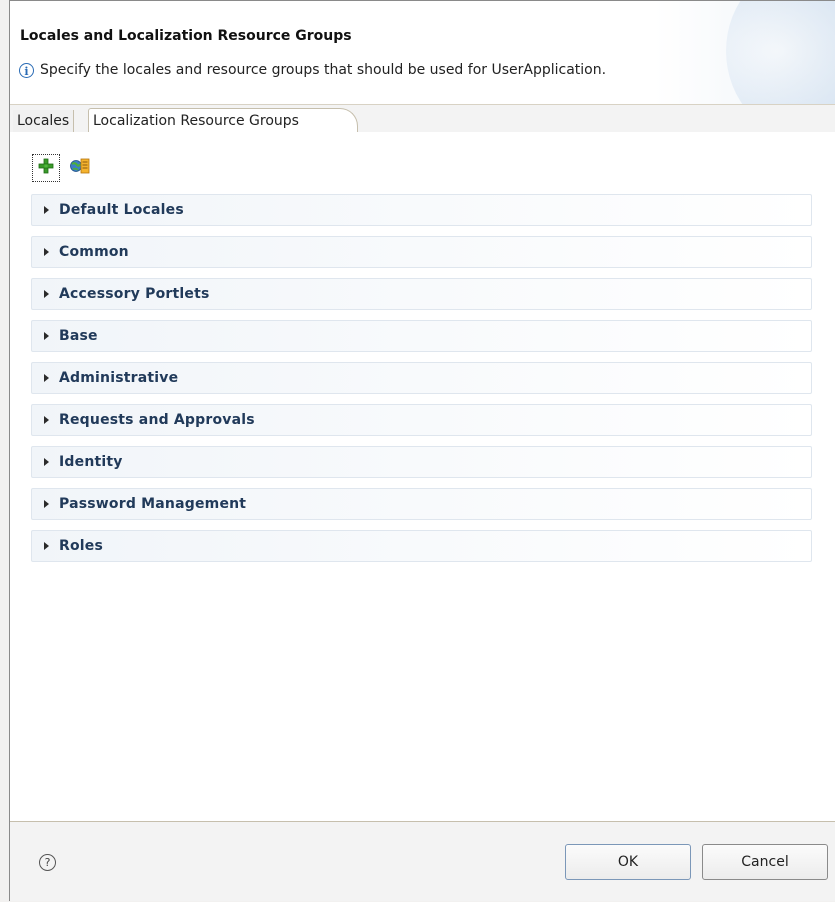 The image size is (835, 902). What do you see at coordinates (223, 121) in the screenshot?
I see `tab-localization-resource-groups: Localization Resource Groups` at bounding box center [223, 121].